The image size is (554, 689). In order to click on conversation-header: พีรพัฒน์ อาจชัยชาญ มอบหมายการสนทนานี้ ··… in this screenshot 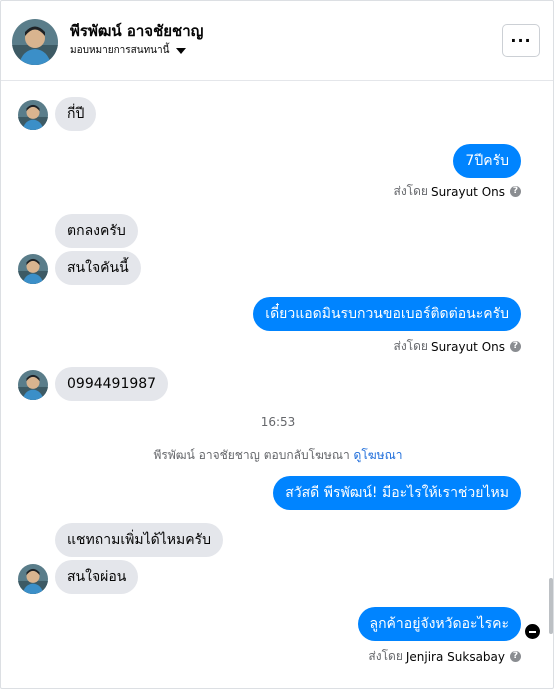, I will do `click(277, 41)`.